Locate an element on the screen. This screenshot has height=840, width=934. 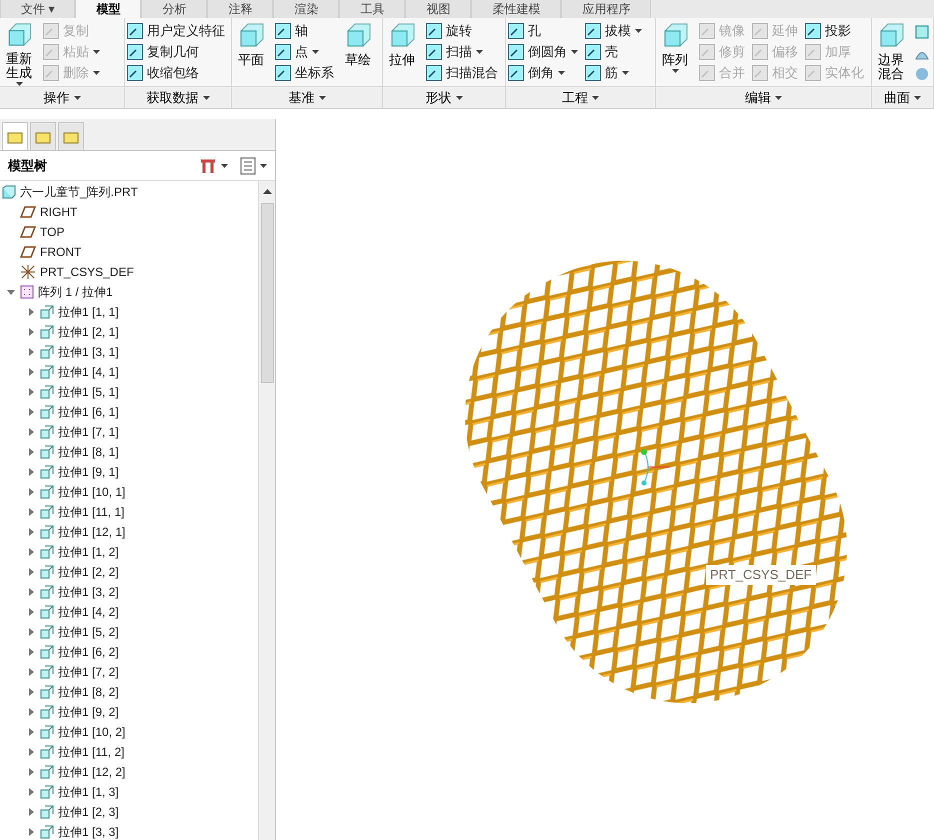
tree-item: 拉伸1 [2, 2] is located at coordinates (129, 572).